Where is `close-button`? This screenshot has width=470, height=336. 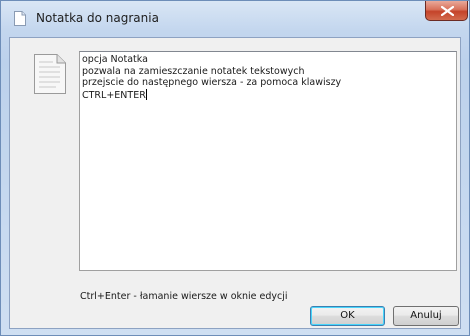
close-button is located at coordinates (446, 11).